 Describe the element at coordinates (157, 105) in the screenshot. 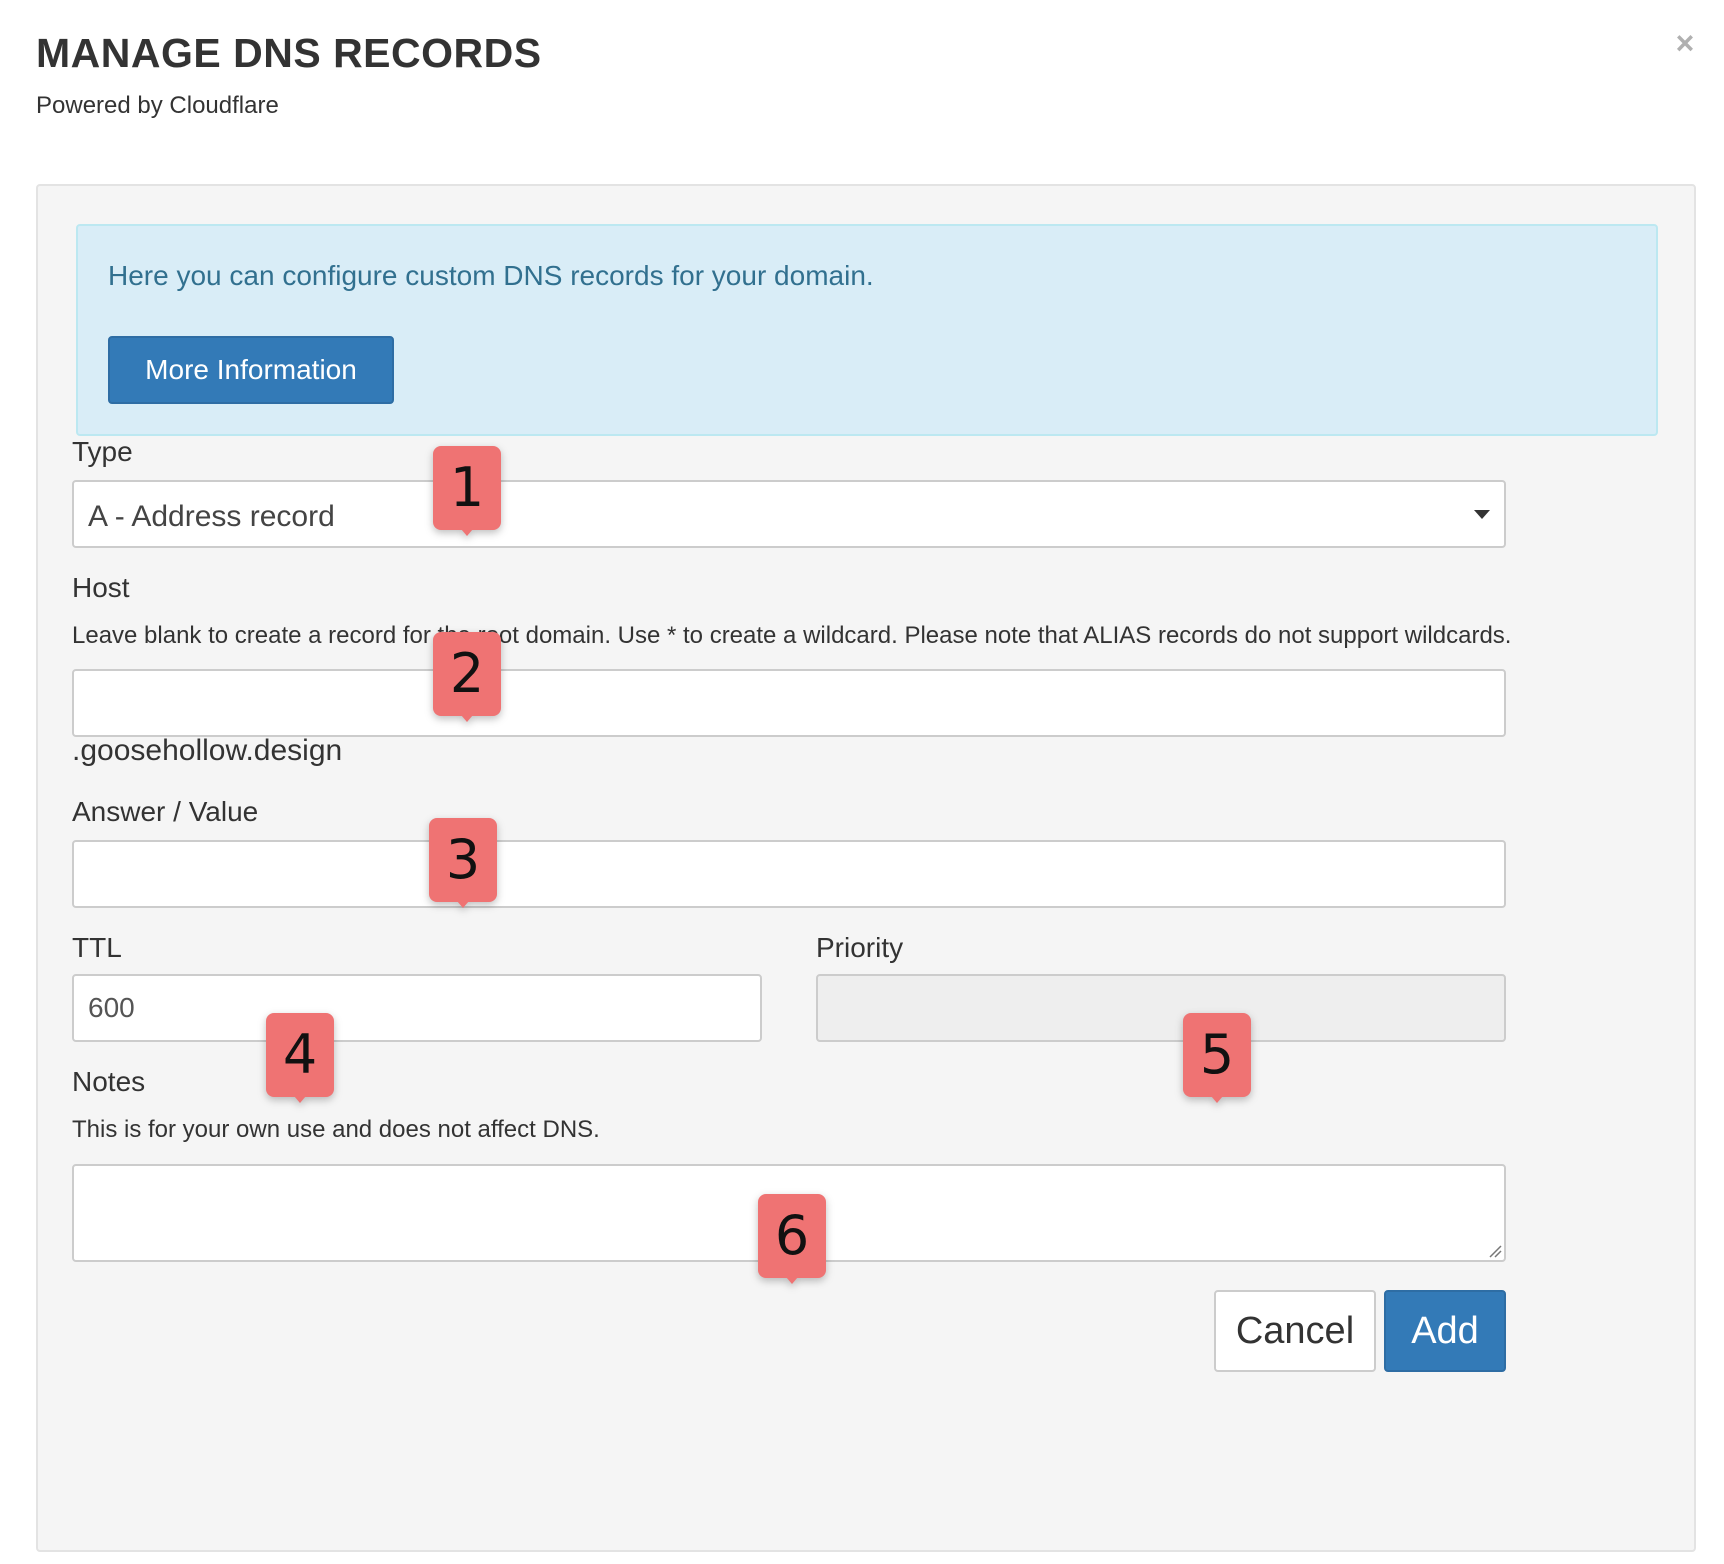

I see `page-subtitle: Powered by Cloudflare` at that location.